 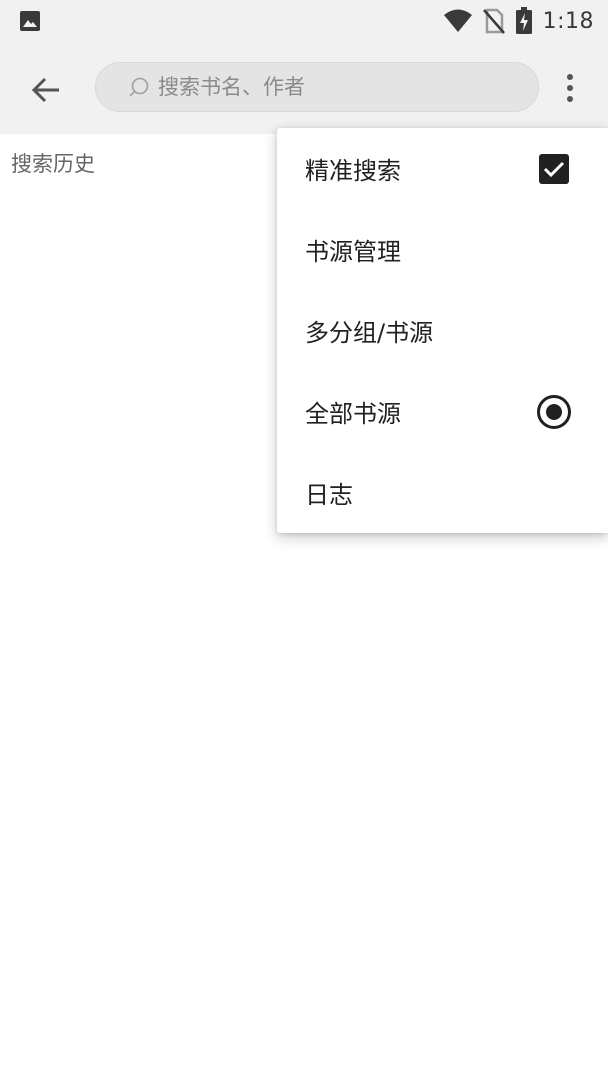 I want to click on checkbox-checked-icon, so click(x=554, y=168).